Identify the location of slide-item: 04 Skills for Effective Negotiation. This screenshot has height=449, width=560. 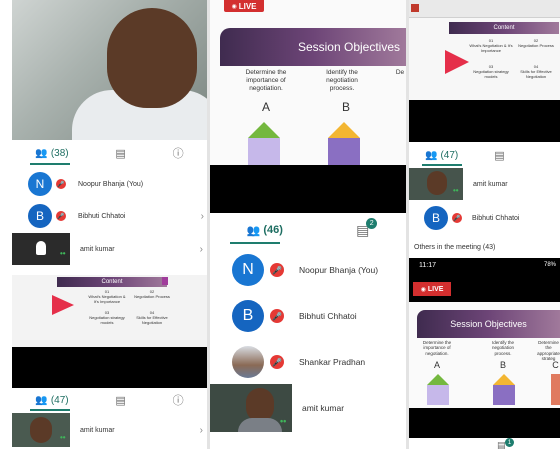
(152, 317).